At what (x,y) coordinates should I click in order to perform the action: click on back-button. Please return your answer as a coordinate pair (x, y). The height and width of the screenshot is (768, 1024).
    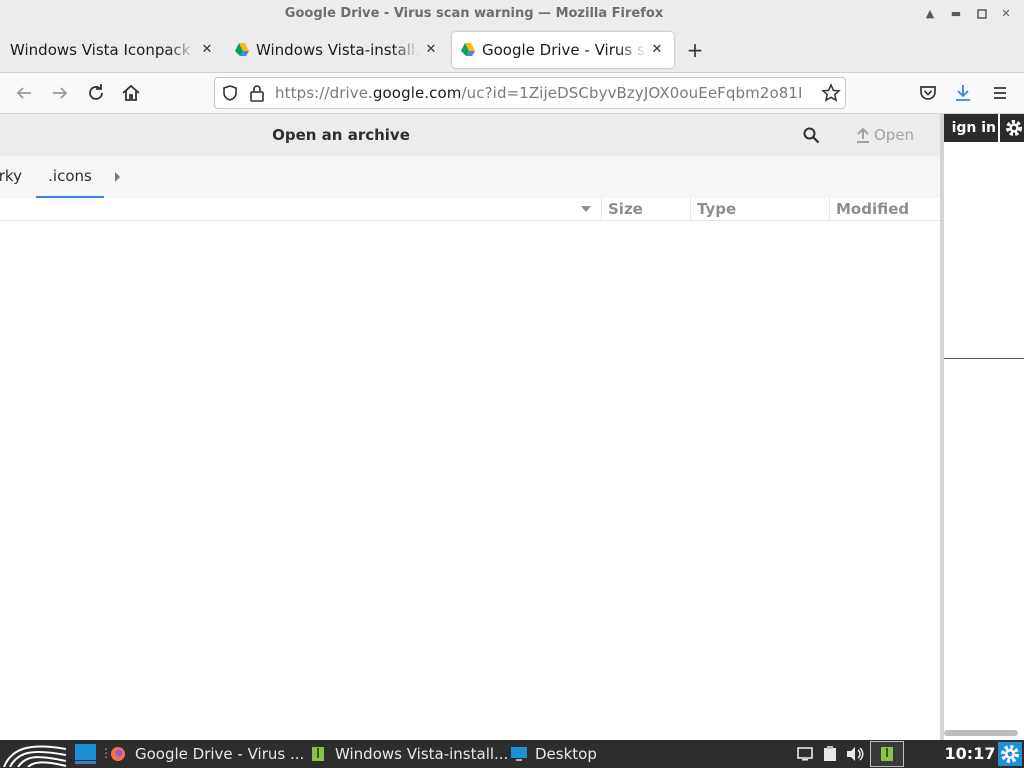
    Looking at the image, I should click on (24, 93).